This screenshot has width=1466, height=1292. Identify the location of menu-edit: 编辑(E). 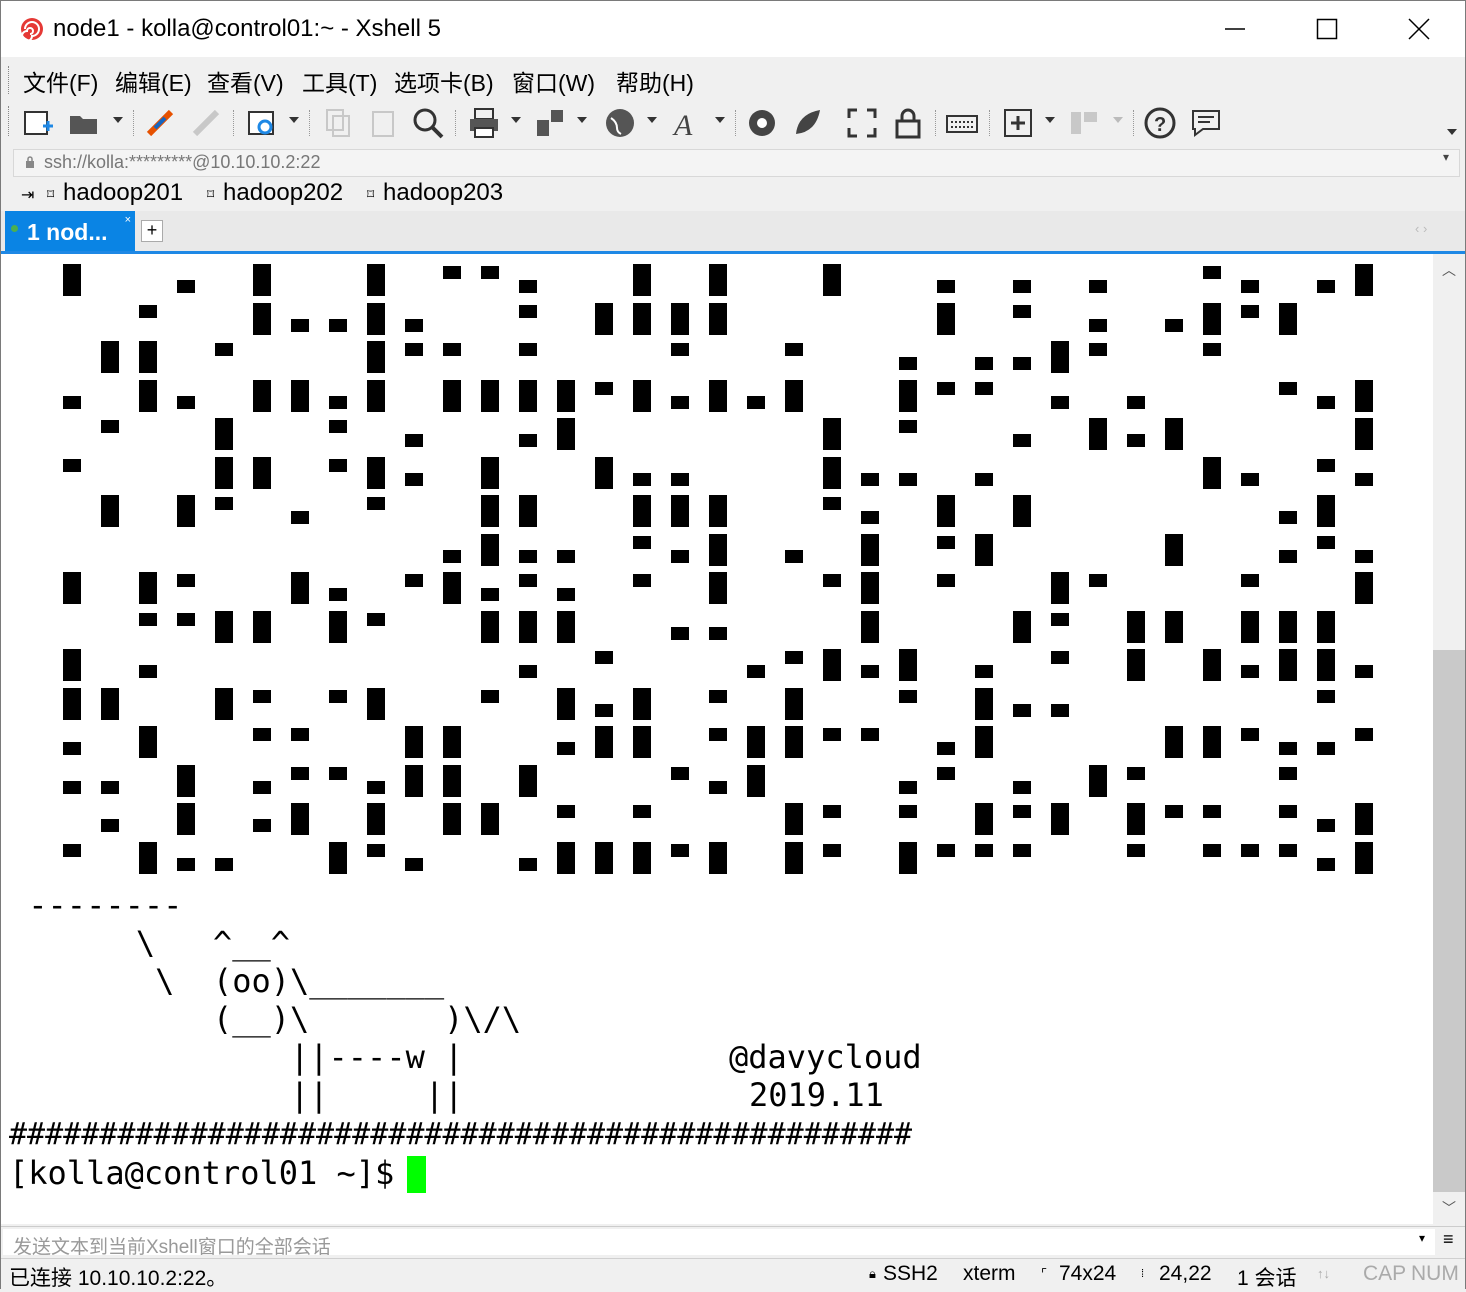
(153, 81).